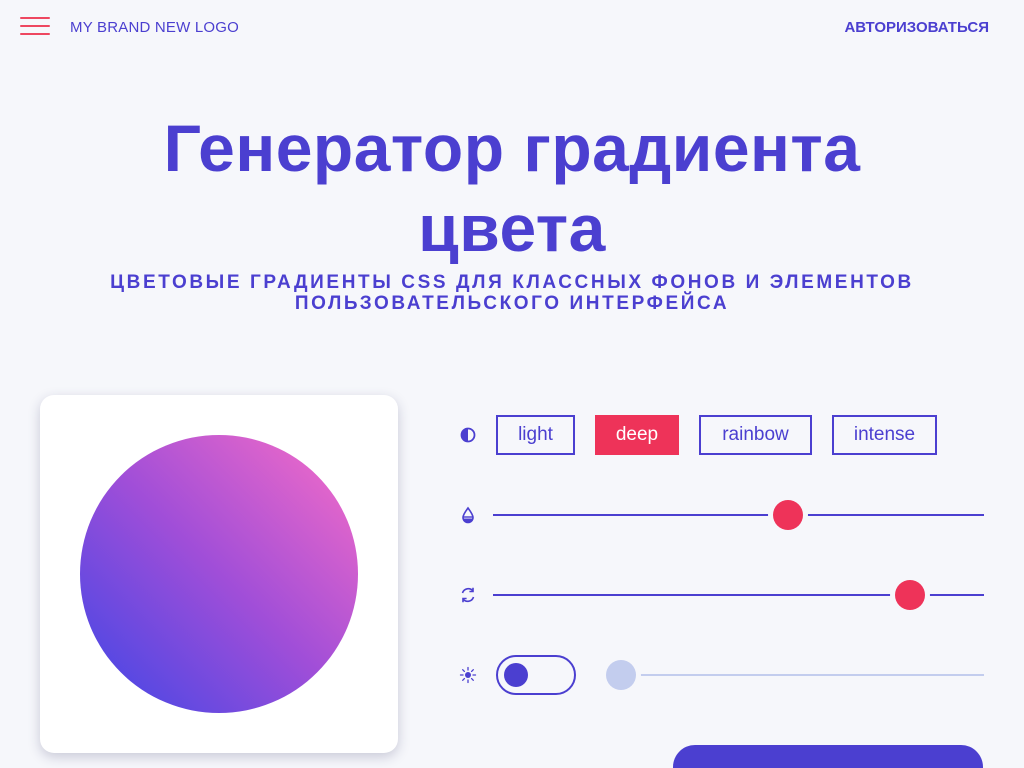 The width and height of the screenshot is (1024, 768). I want to click on mode-button-light: light, so click(535, 435).